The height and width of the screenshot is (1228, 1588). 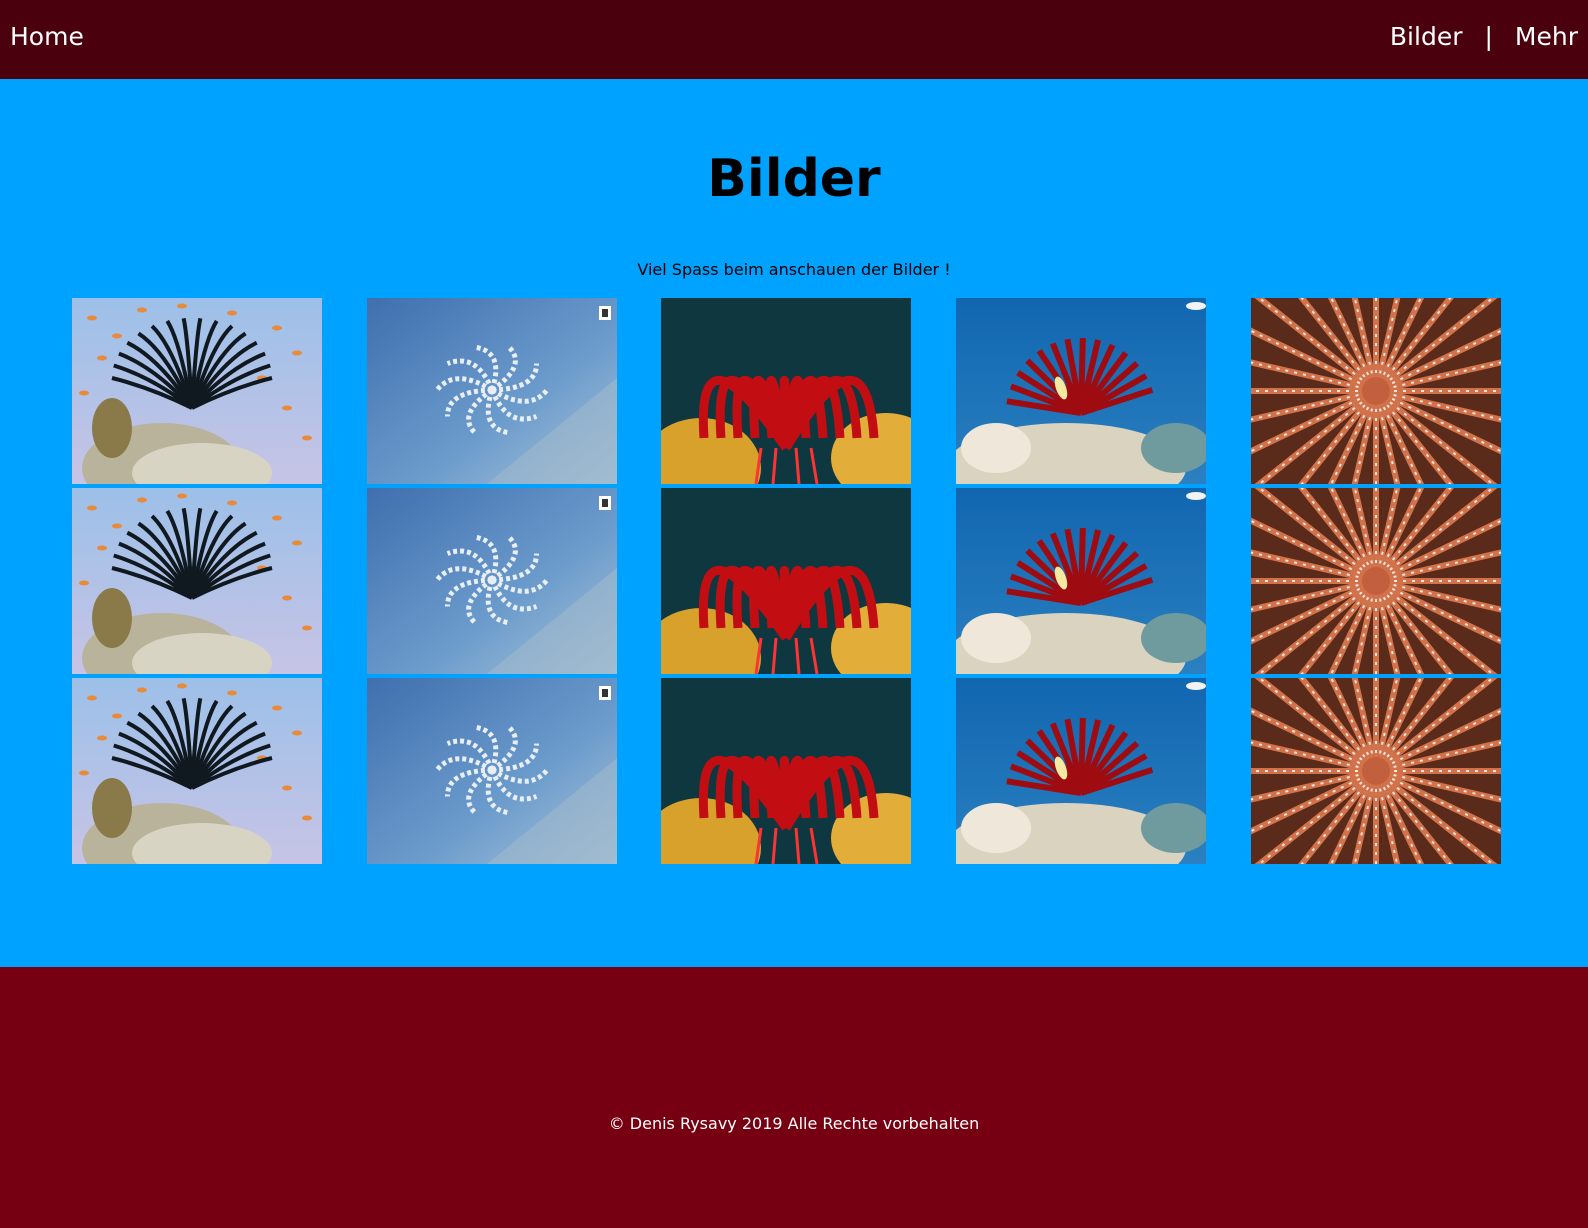 I want to click on bilder-link: Bilder, so click(x=1426, y=36).